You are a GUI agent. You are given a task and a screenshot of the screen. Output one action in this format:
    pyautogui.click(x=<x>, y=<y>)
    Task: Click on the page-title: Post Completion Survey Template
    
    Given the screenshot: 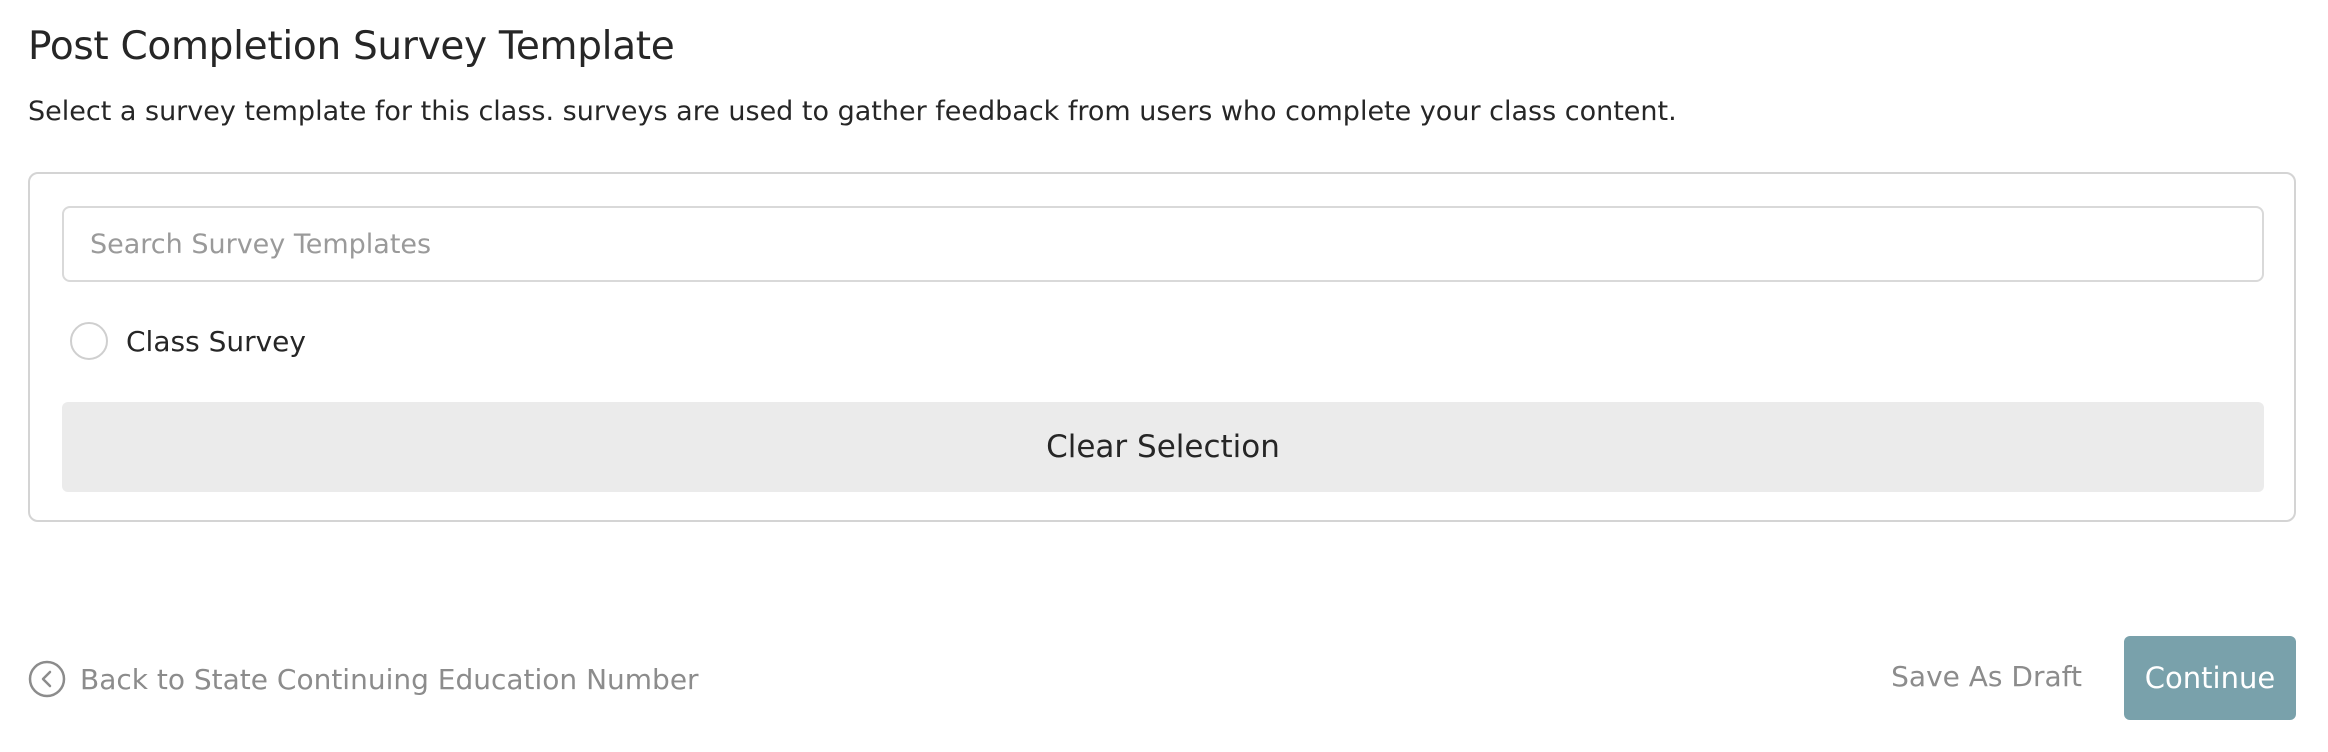 What is the action you would take?
    pyautogui.click(x=351, y=46)
    